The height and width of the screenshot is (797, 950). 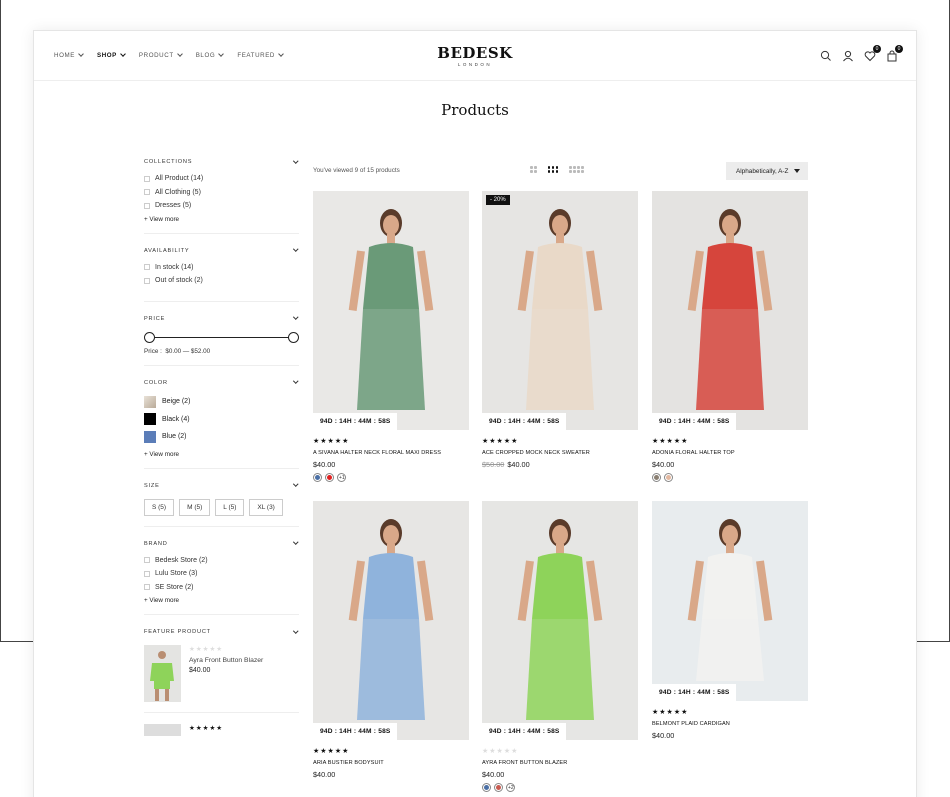 I want to click on grid-3-icon, so click(x=552, y=169).